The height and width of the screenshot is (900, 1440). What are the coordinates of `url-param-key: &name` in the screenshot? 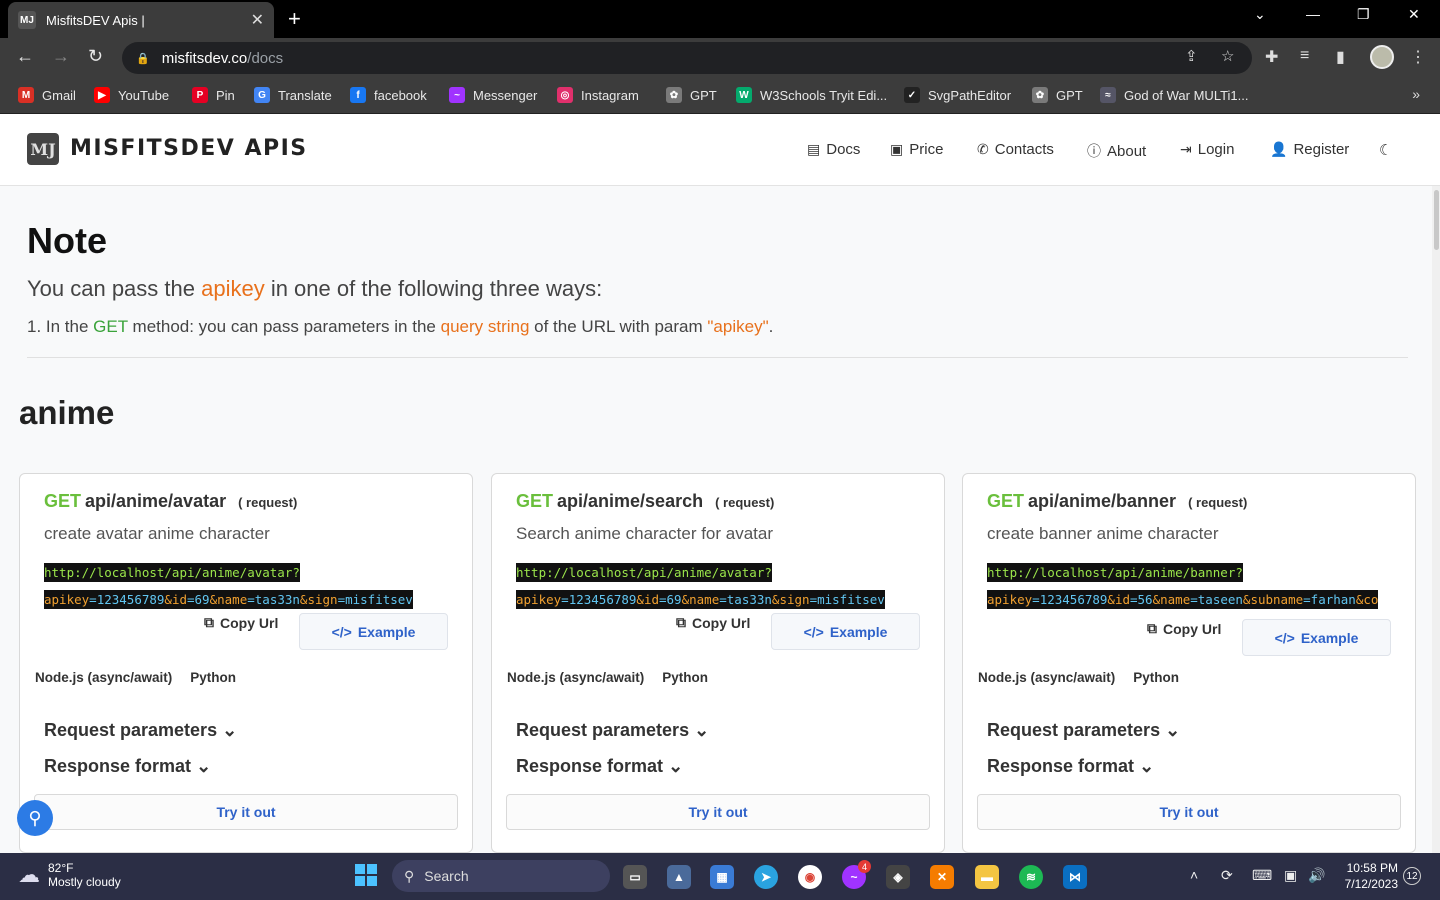 It's located at (1171, 599).